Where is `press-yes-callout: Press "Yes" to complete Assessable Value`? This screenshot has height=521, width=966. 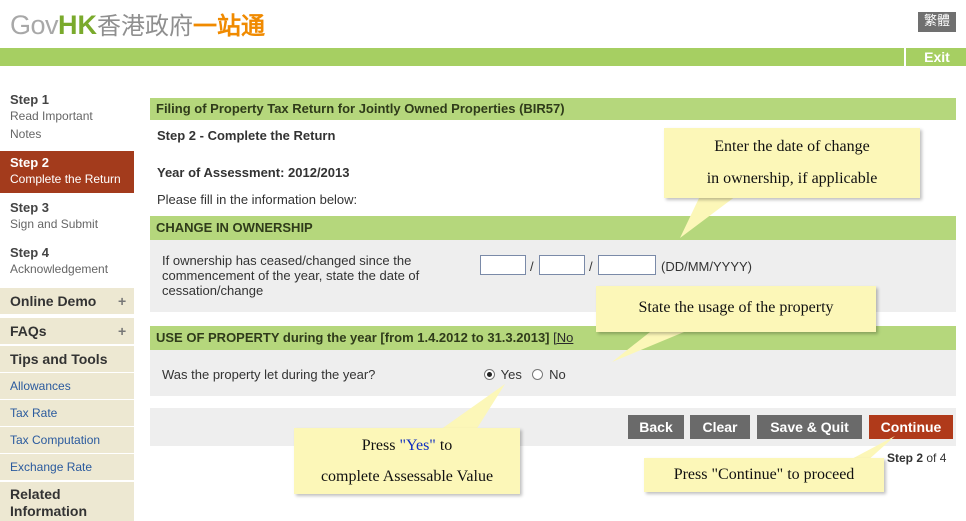
press-yes-callout: Press "Yes" to complete Assessable Value is located at coordinates (407, 461).